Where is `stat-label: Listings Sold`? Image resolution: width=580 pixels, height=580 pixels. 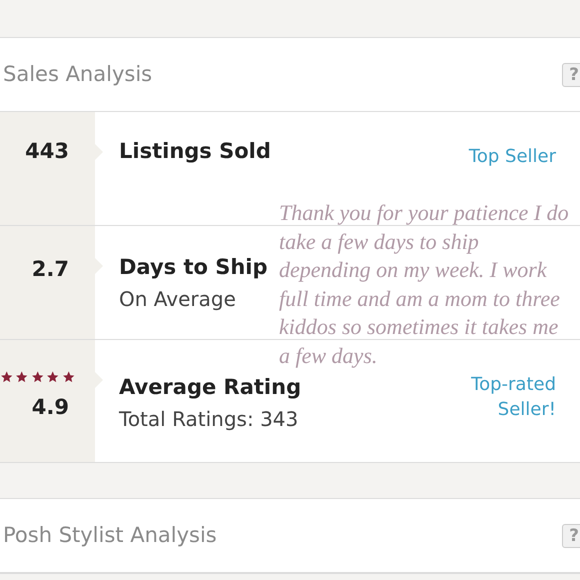 stat-label: Listings Sold is located at coordinates (195, 151).